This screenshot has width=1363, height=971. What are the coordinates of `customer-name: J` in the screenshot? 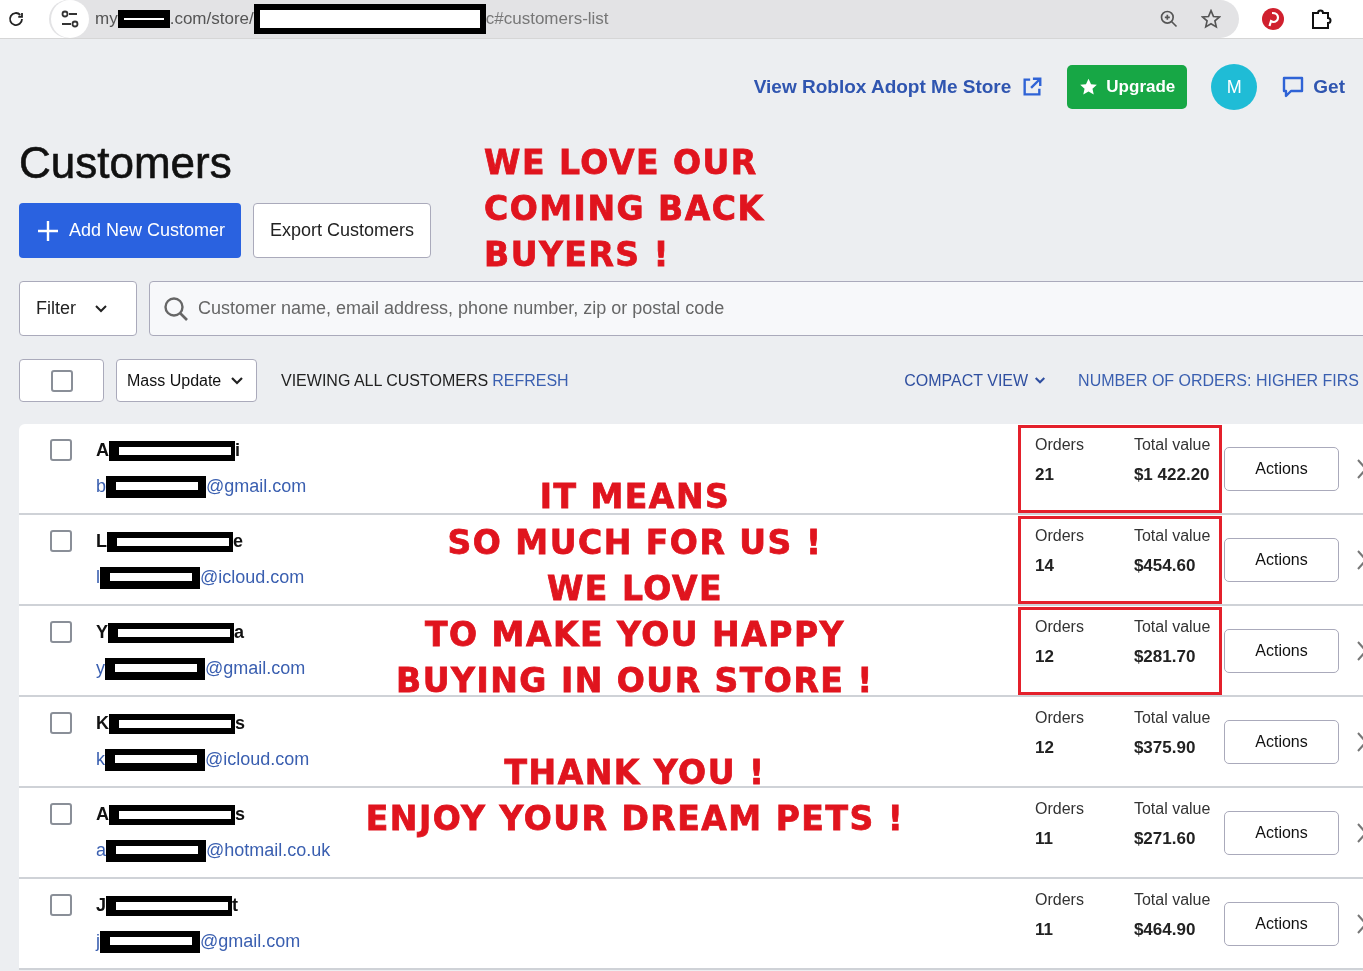 It's located at (101, 905).